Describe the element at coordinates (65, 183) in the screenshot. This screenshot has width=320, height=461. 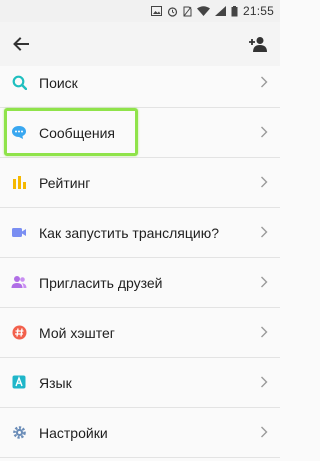
I see `menu-item-label: Рейтинг` at that location.